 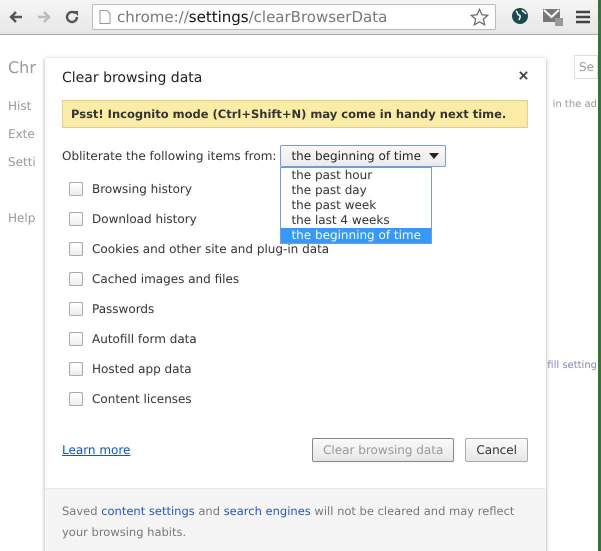 What do you see at coordinates (553, 17) in the screenshot?
I see `mail-icon` at bounding box center [553, 17].